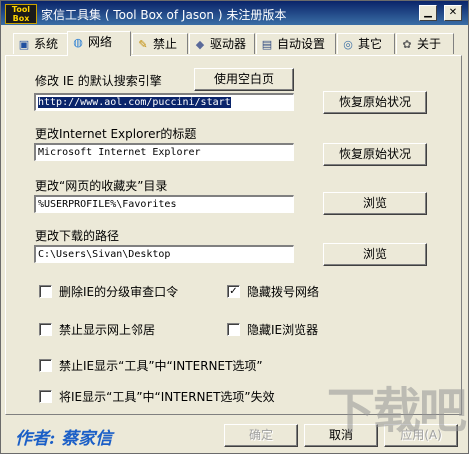  I want to click on tab-autoset: ▤ 自动设置, so click(296, 43).